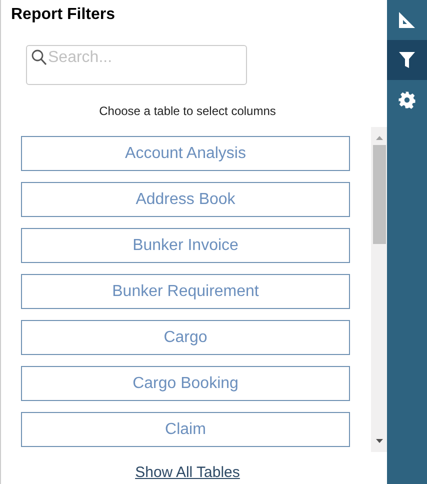  I want to click on table-button: Account Analysis, so click(185, 153).